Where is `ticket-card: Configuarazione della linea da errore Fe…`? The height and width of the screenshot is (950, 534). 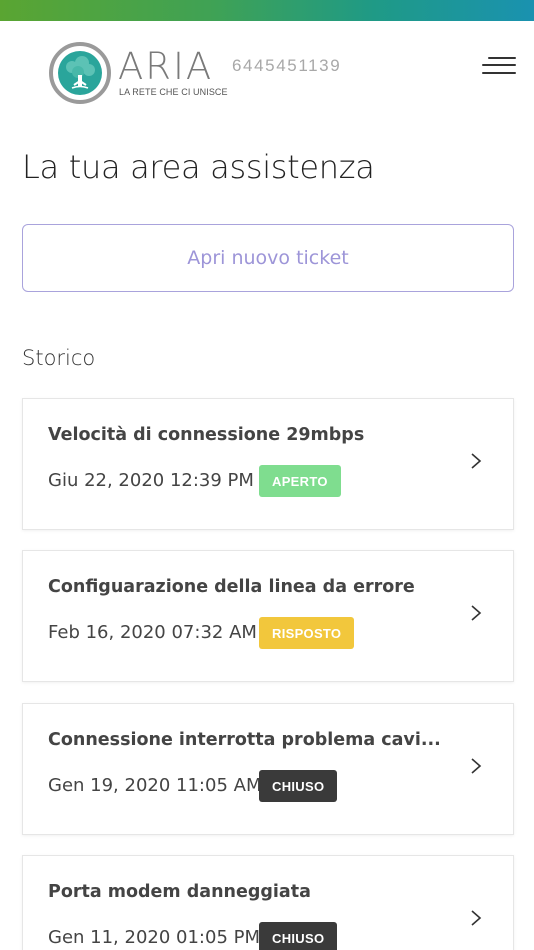
ticket-card: Configuarazione della linea da errore Fe… is located at coordinates (268, 616).